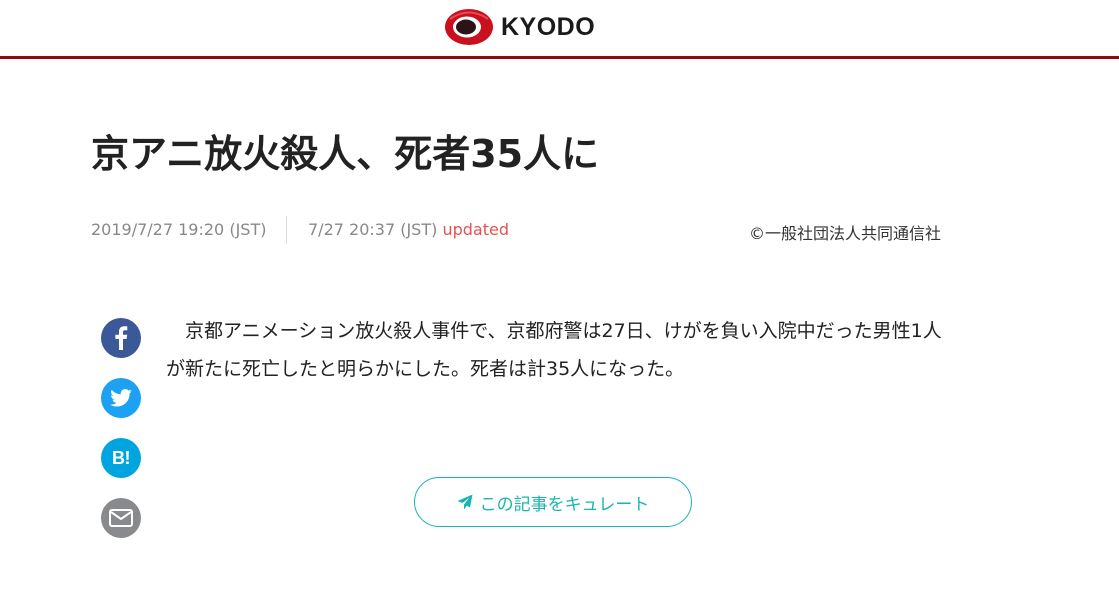  I want to click on twitter-share-button, so click(121, 398).